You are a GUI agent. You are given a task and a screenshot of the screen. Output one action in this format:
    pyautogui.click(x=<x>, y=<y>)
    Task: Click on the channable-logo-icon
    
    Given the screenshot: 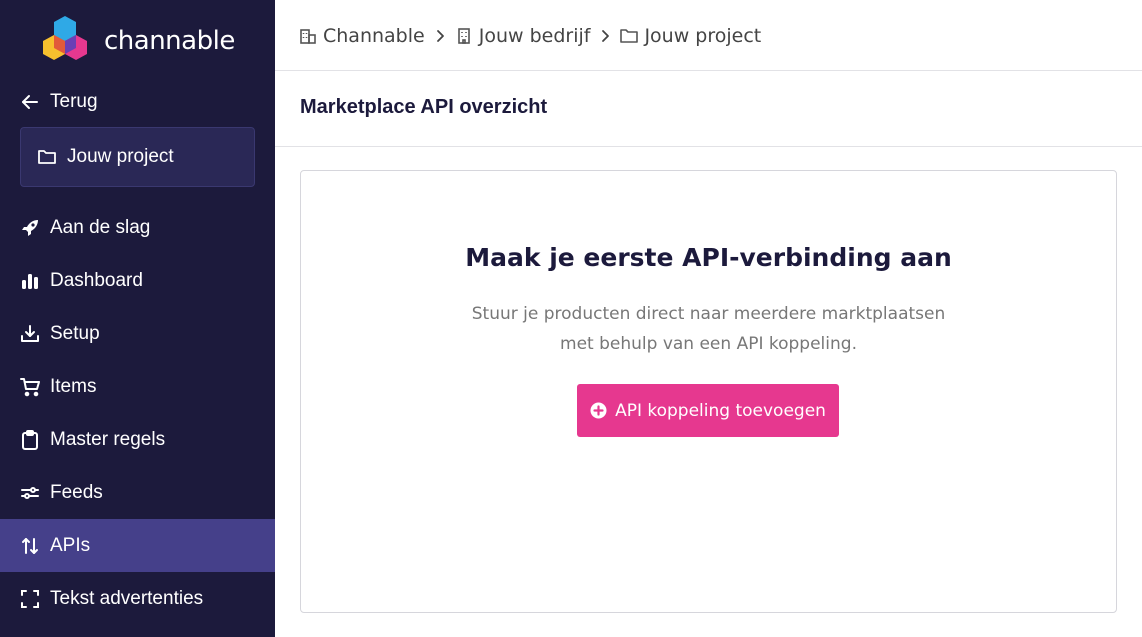 What is the action you would take?
    pyautogui.click(x=65, y=38)
    